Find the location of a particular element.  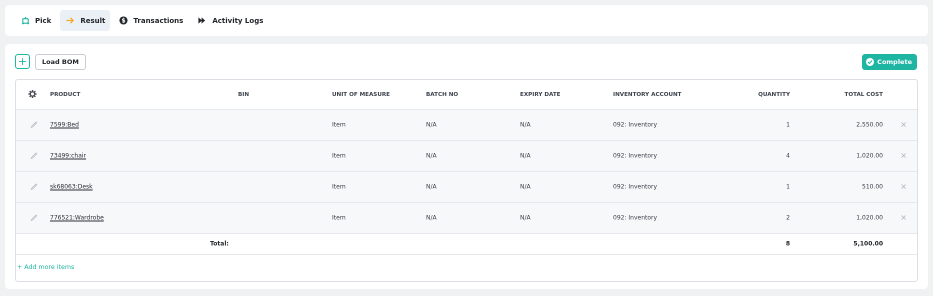

header-quantity: QUANTITY is located at coordinates (774, 94).